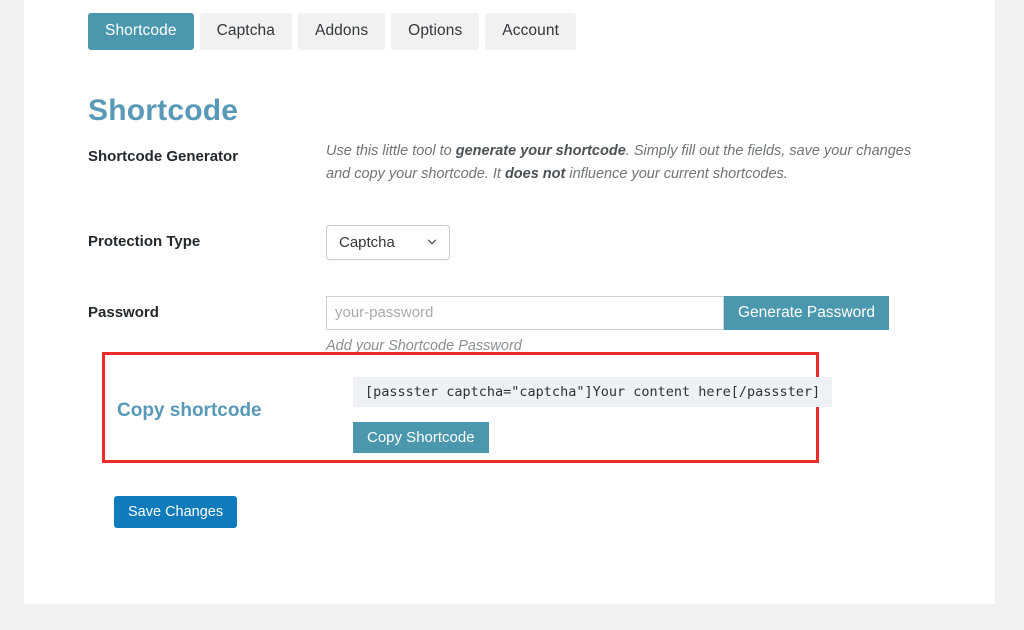  I want to click on chevron-down-icon, so click(432, 242).